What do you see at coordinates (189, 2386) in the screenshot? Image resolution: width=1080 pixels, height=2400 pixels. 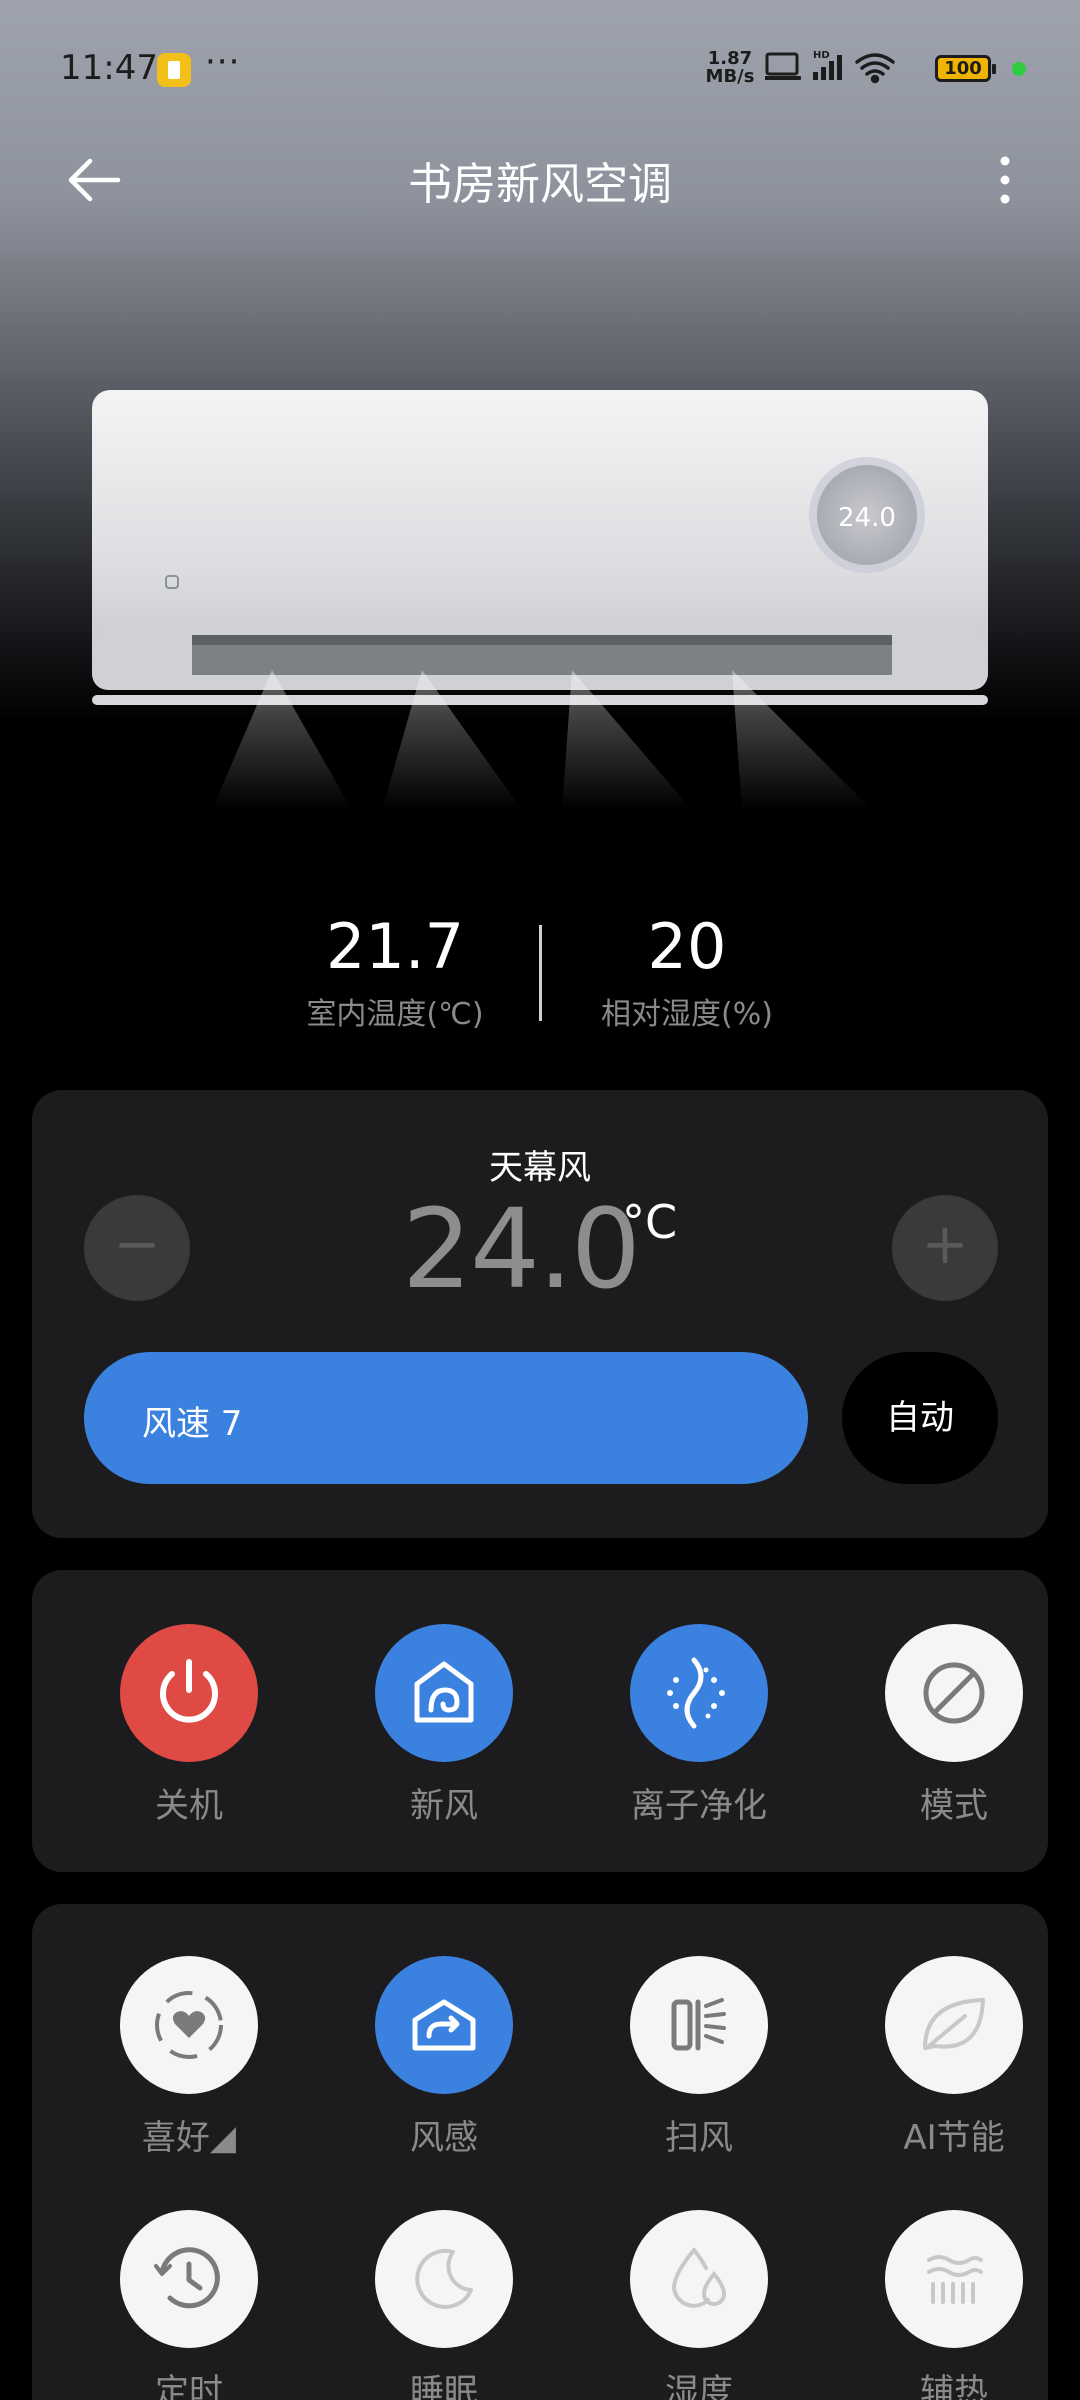 I see `timer-label: 定时` at bounding box center [189, 2386].